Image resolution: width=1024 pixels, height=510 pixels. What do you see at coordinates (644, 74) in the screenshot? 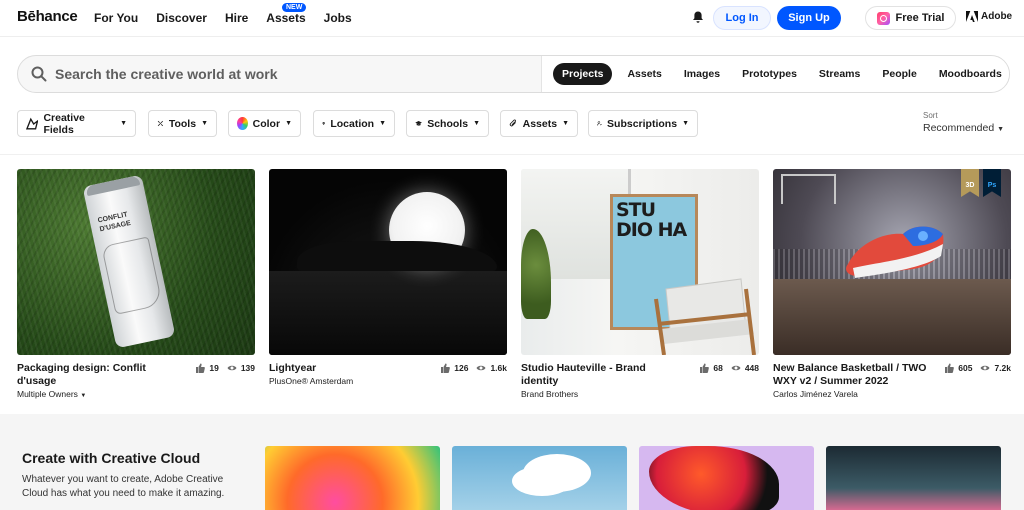
I see `tab-assets: Assets` at bounding box center [644, 74].